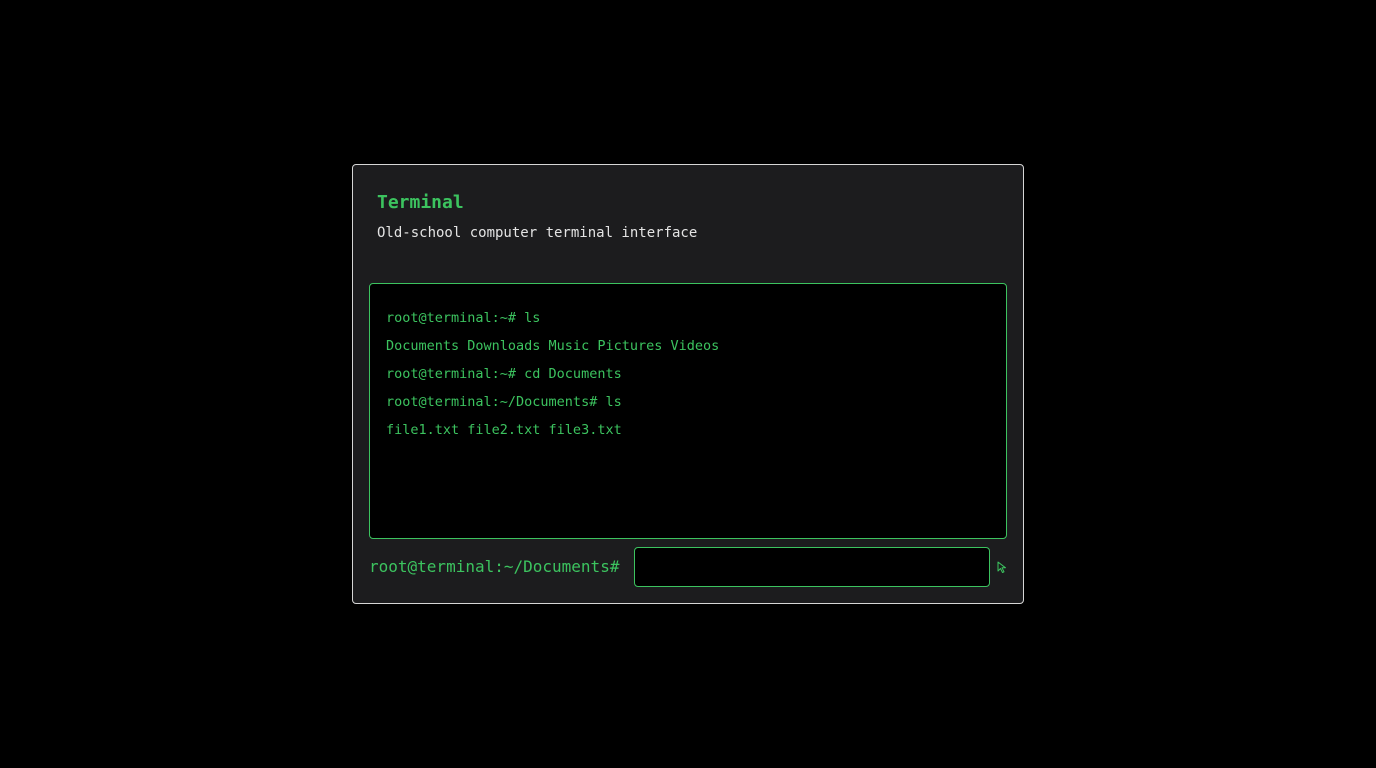 The height and width of the screenshot is (768, 1376). I want to click on command-prompt-row: root@terminal:~/Documents#, so click(689, 567).